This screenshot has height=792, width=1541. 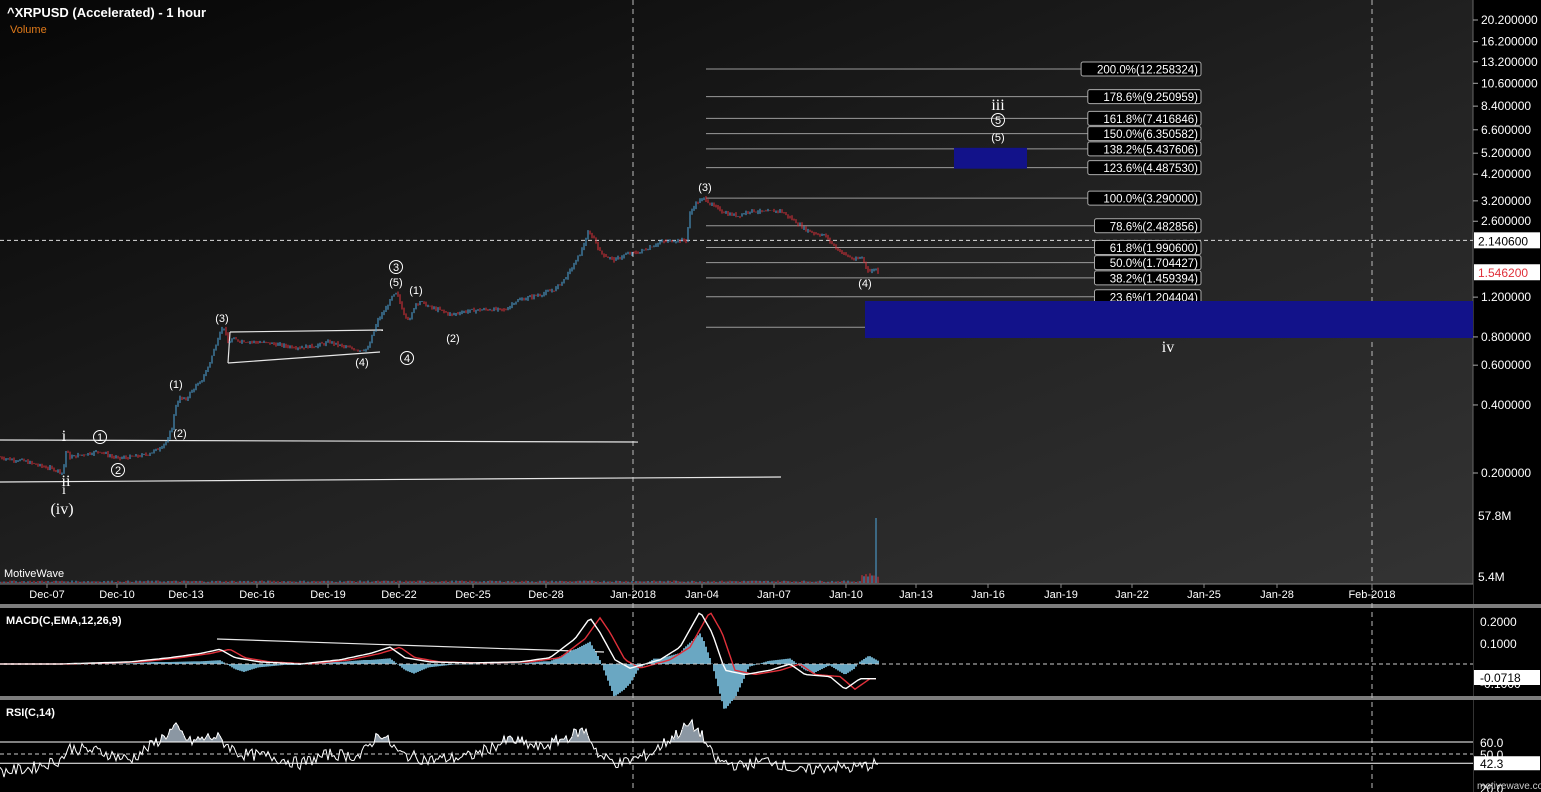 What do you see at coordinates (702, 595) in the screenshot?
I see `time-tick-label: Jan-04` at bounding box center [702, 595].